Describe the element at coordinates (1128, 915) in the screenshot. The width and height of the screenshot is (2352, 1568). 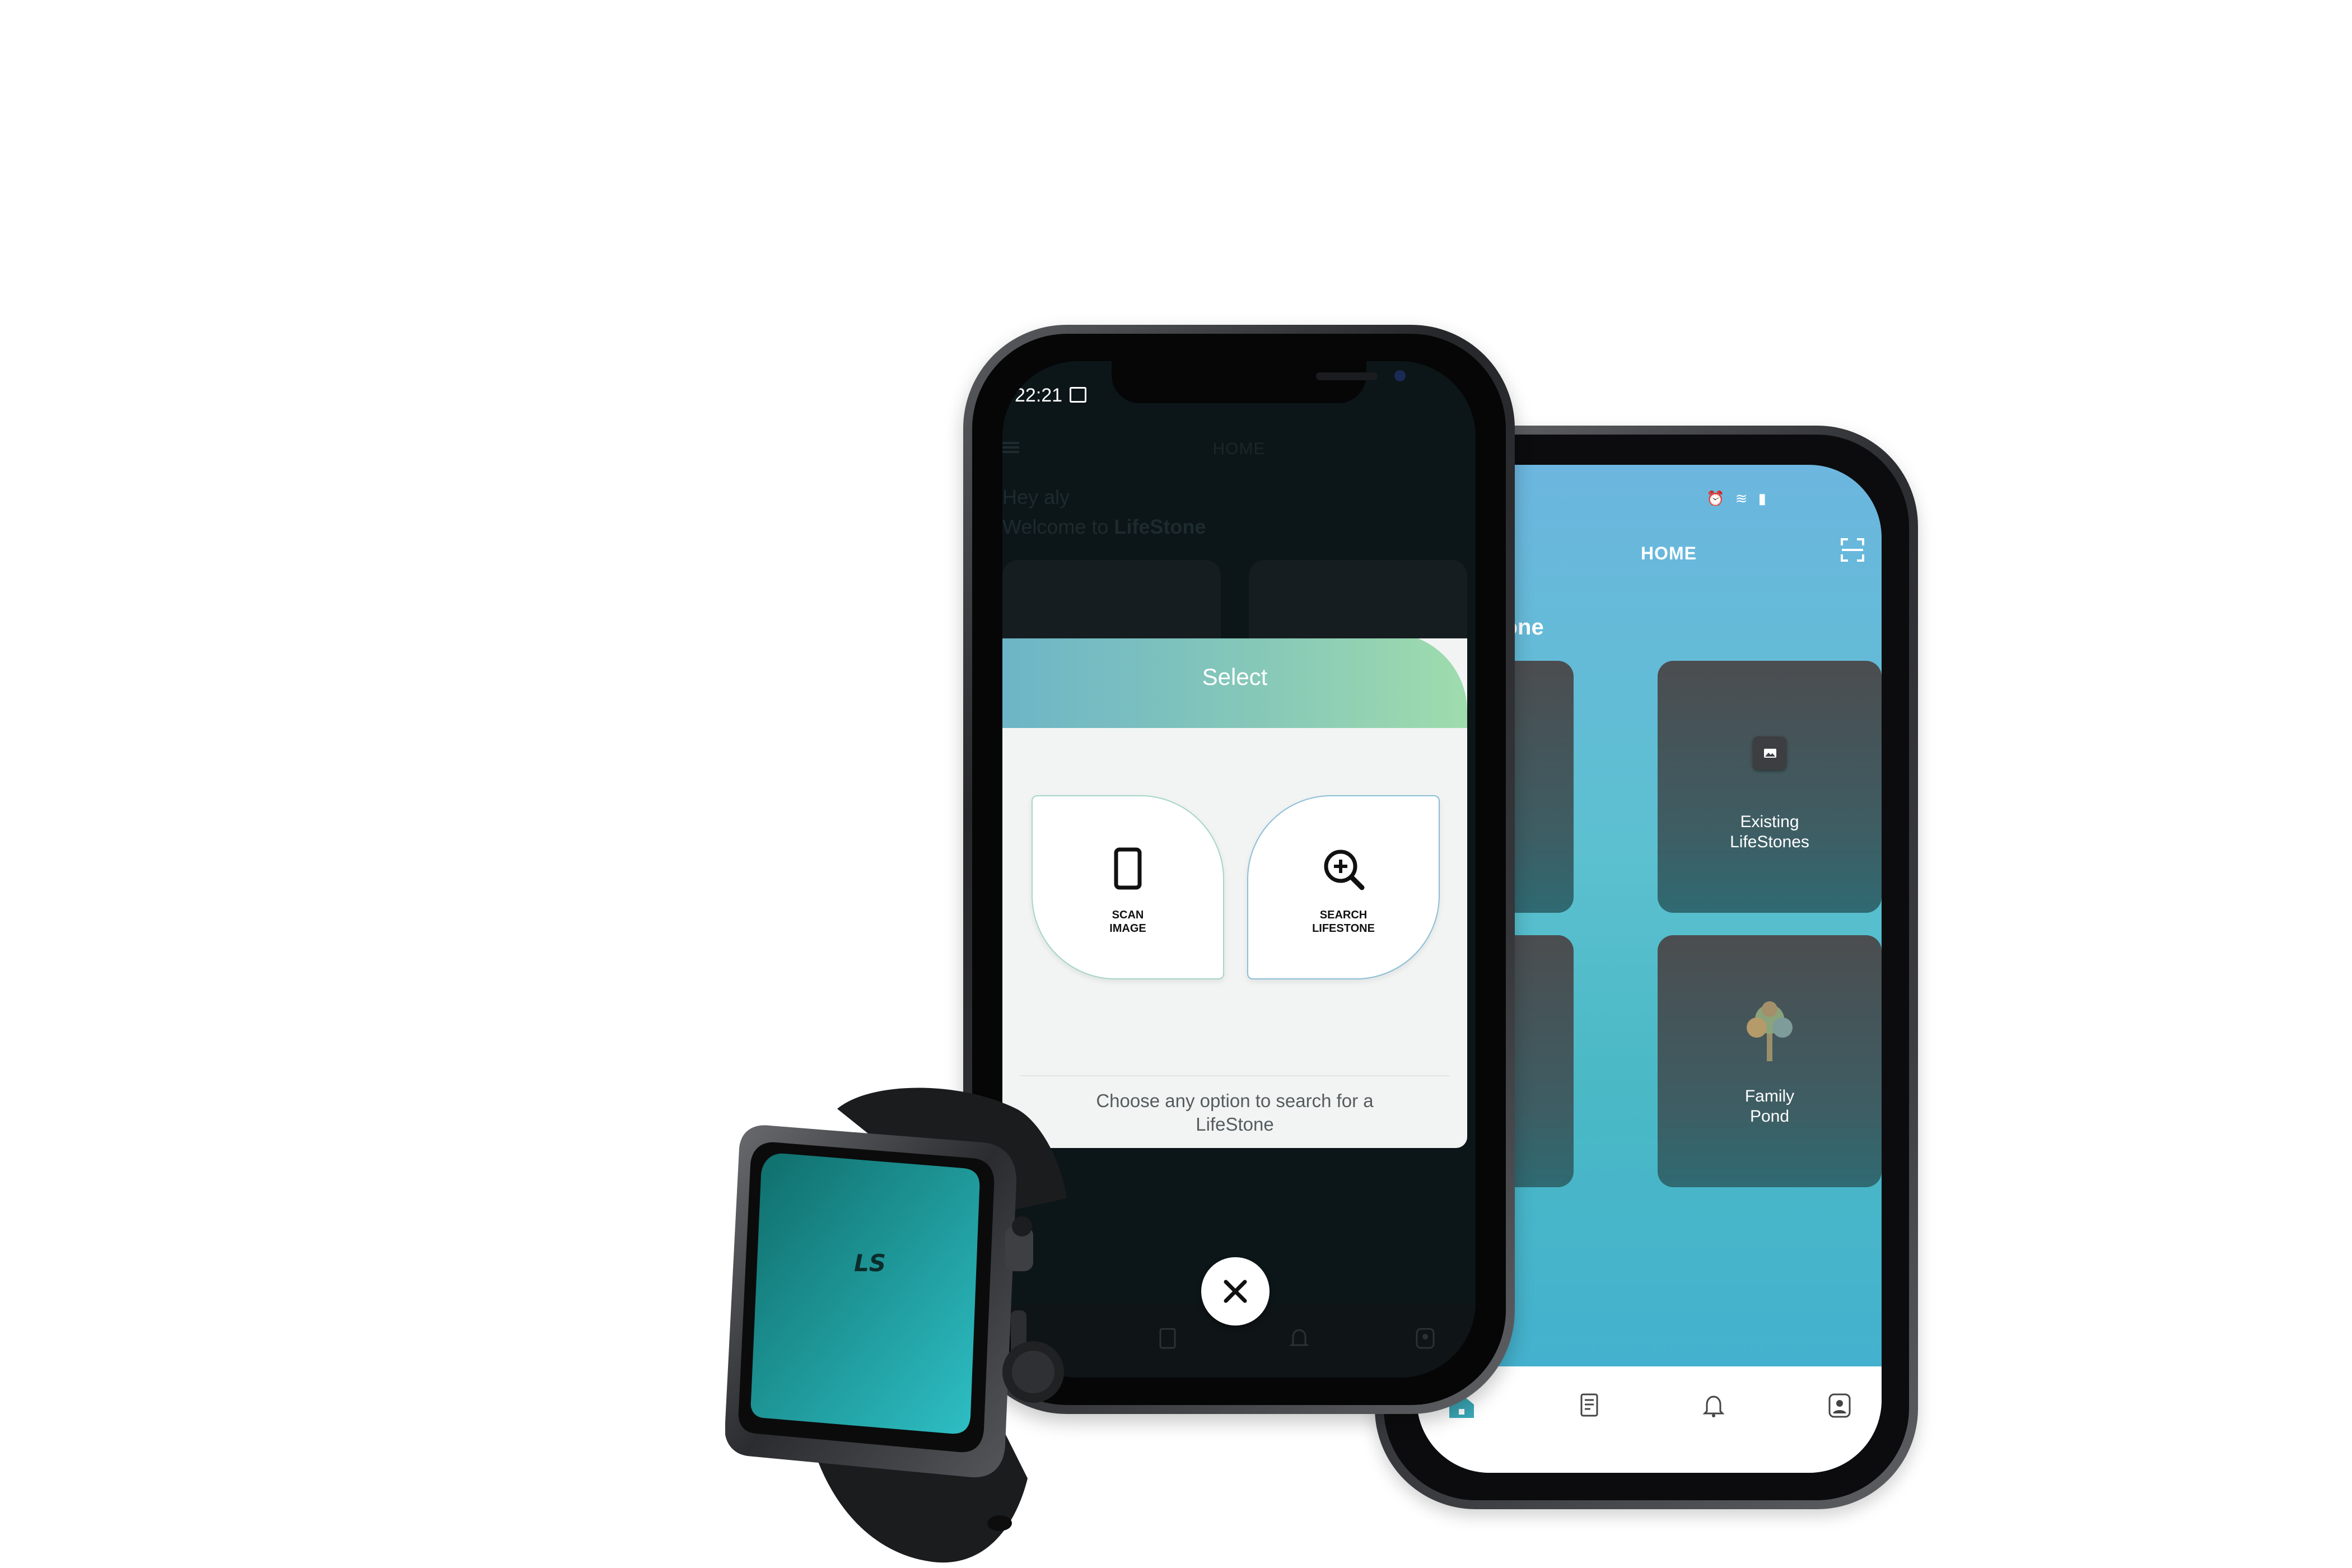
I see `option-label: SCAN` at that location.